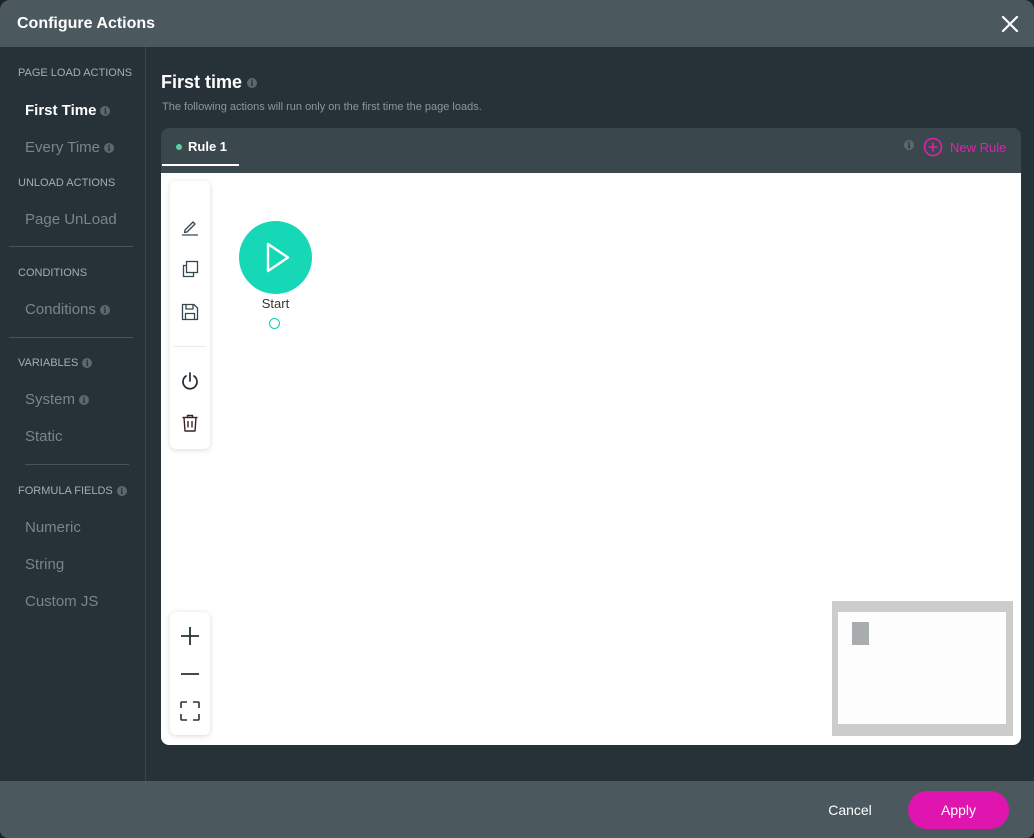 Image resolution: width=1034 pixels, height=838 pixels. What do you see at coordinates (517, 809) in the screenshot?
I see `modal-footer: Cancel Apply` at bounding box center [517, 809].